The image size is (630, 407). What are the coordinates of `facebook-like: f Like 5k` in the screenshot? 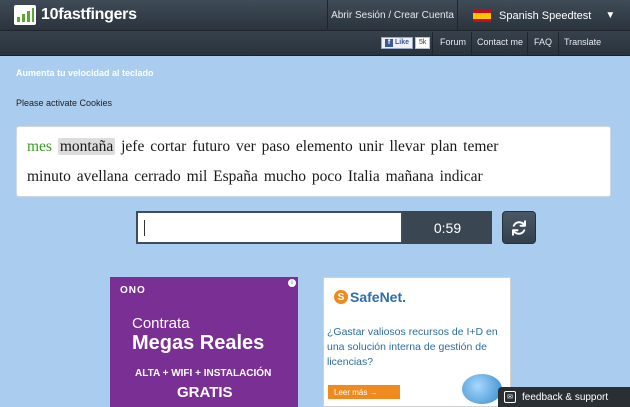 It's located at (406, 42).